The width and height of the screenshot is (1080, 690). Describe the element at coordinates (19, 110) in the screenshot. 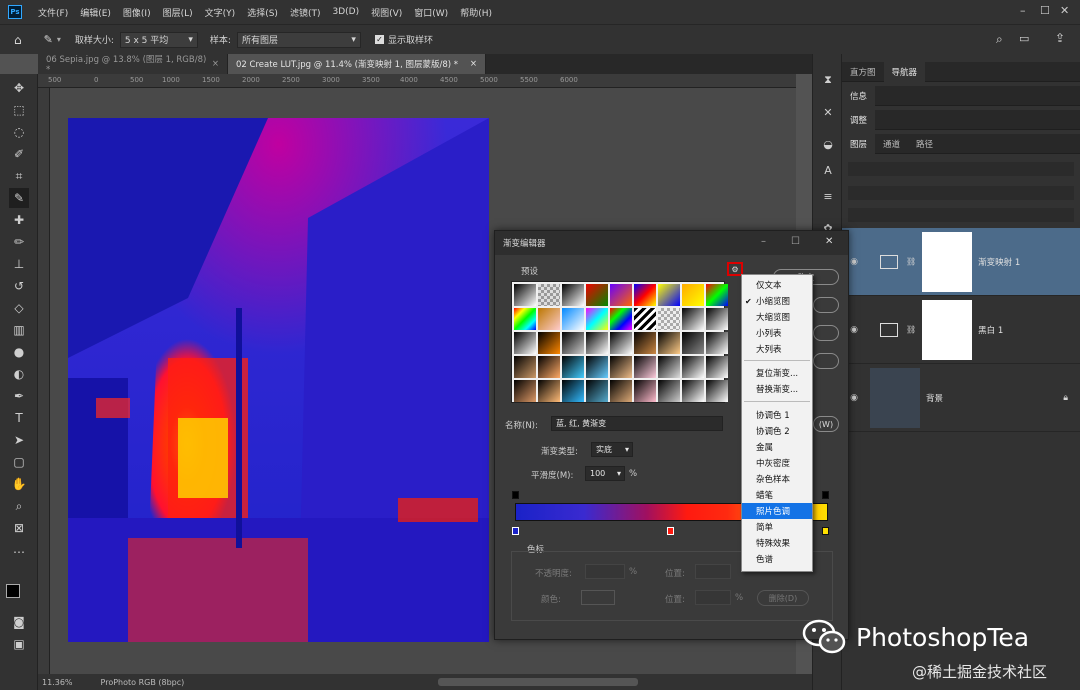

I see `marquee-tool-icon: ⬚` at that location.